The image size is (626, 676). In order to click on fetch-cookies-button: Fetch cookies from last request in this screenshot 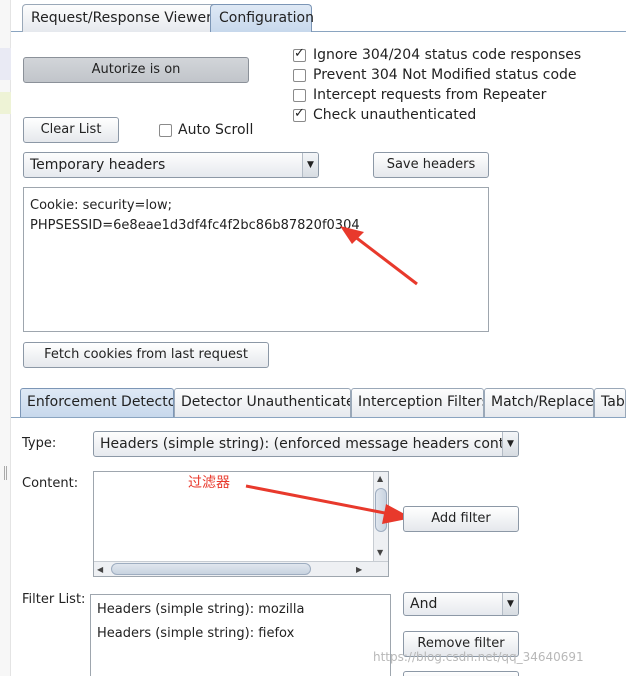, I will do `click(146, 355)`.